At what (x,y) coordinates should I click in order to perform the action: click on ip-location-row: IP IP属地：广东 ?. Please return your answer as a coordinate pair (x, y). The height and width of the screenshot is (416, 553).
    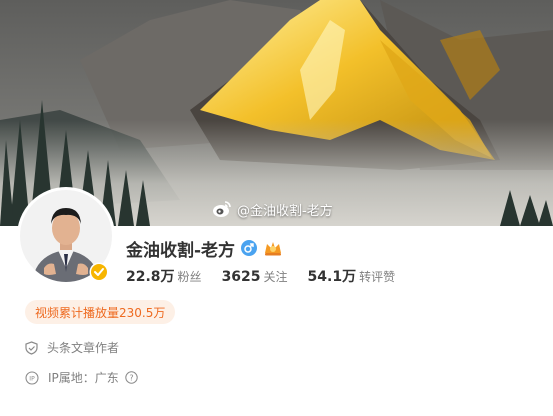
    Looking at the image, I should click on (81, 377).